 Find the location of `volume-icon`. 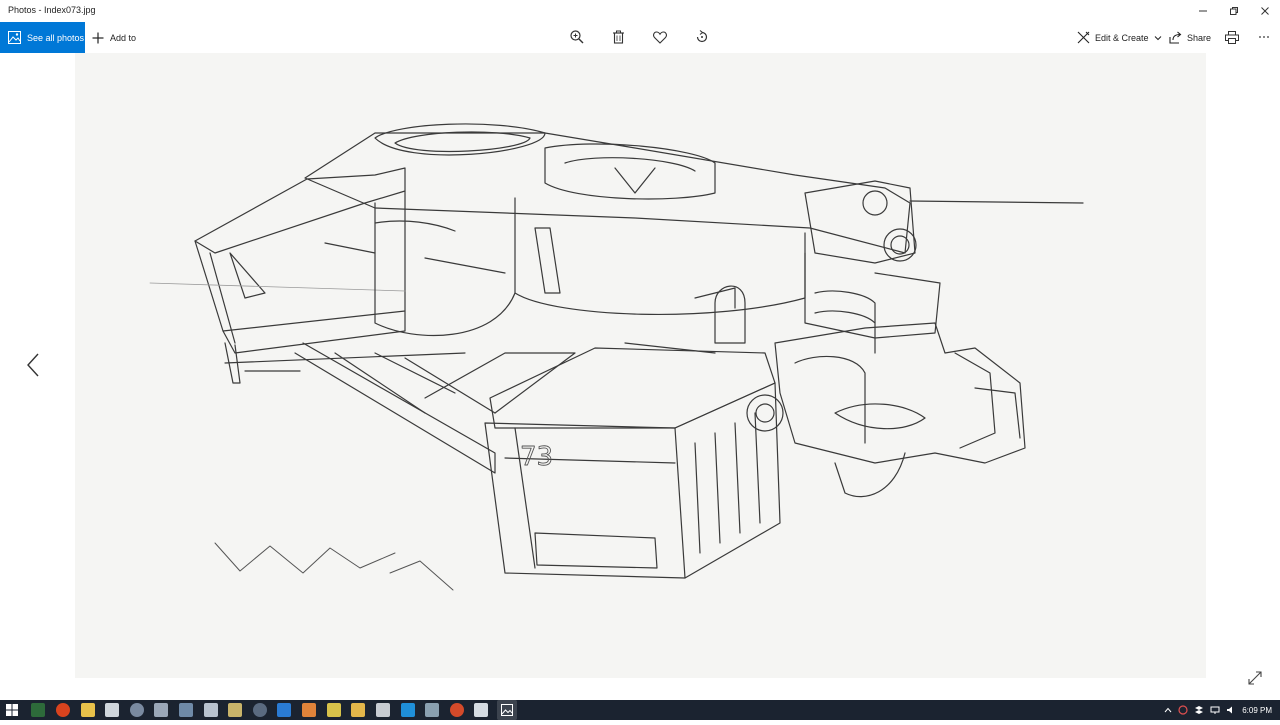

volume-icon is located at coordinates (1231, 710).